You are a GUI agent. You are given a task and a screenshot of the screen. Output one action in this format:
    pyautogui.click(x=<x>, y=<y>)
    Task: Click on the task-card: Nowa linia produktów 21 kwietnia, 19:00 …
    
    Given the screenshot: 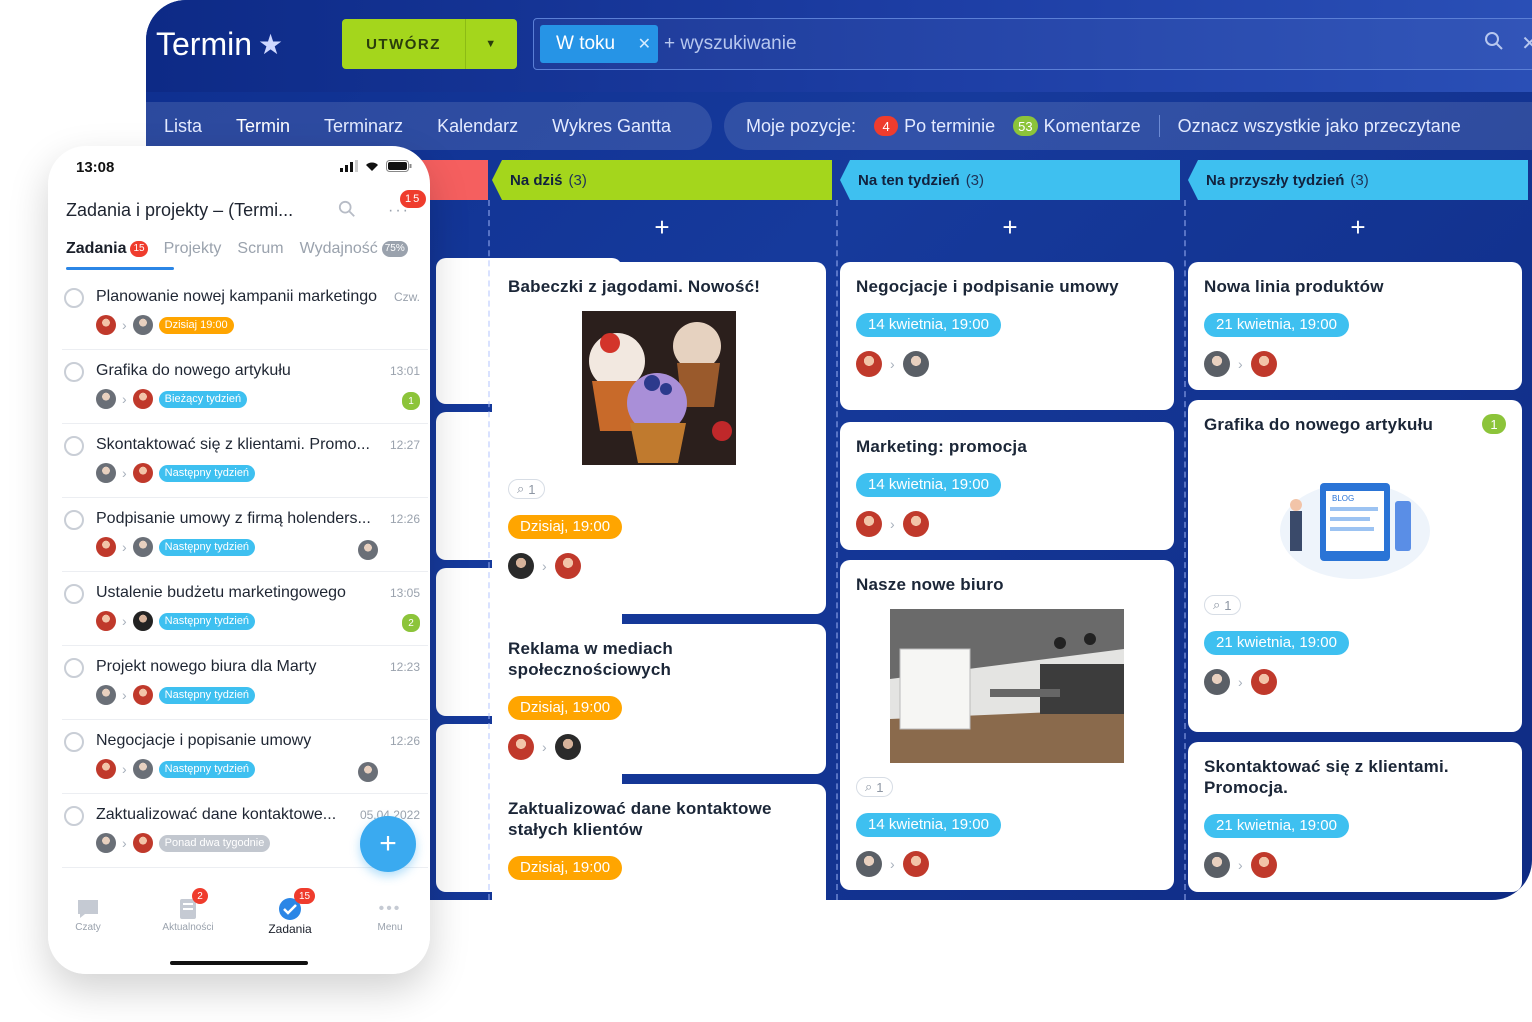 What is the action you would take?
    pyautogui.click(x=1355, y=326)
    